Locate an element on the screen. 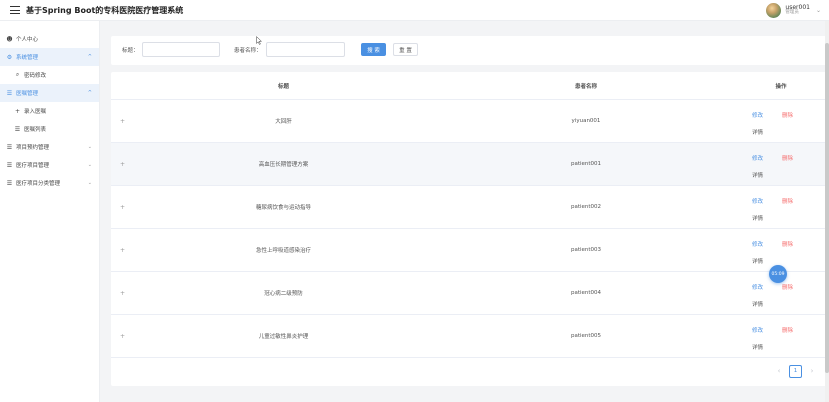  sidebar-item-medical-order-list: ☰ 医嘱列表 is located at coordinates (49, 129).